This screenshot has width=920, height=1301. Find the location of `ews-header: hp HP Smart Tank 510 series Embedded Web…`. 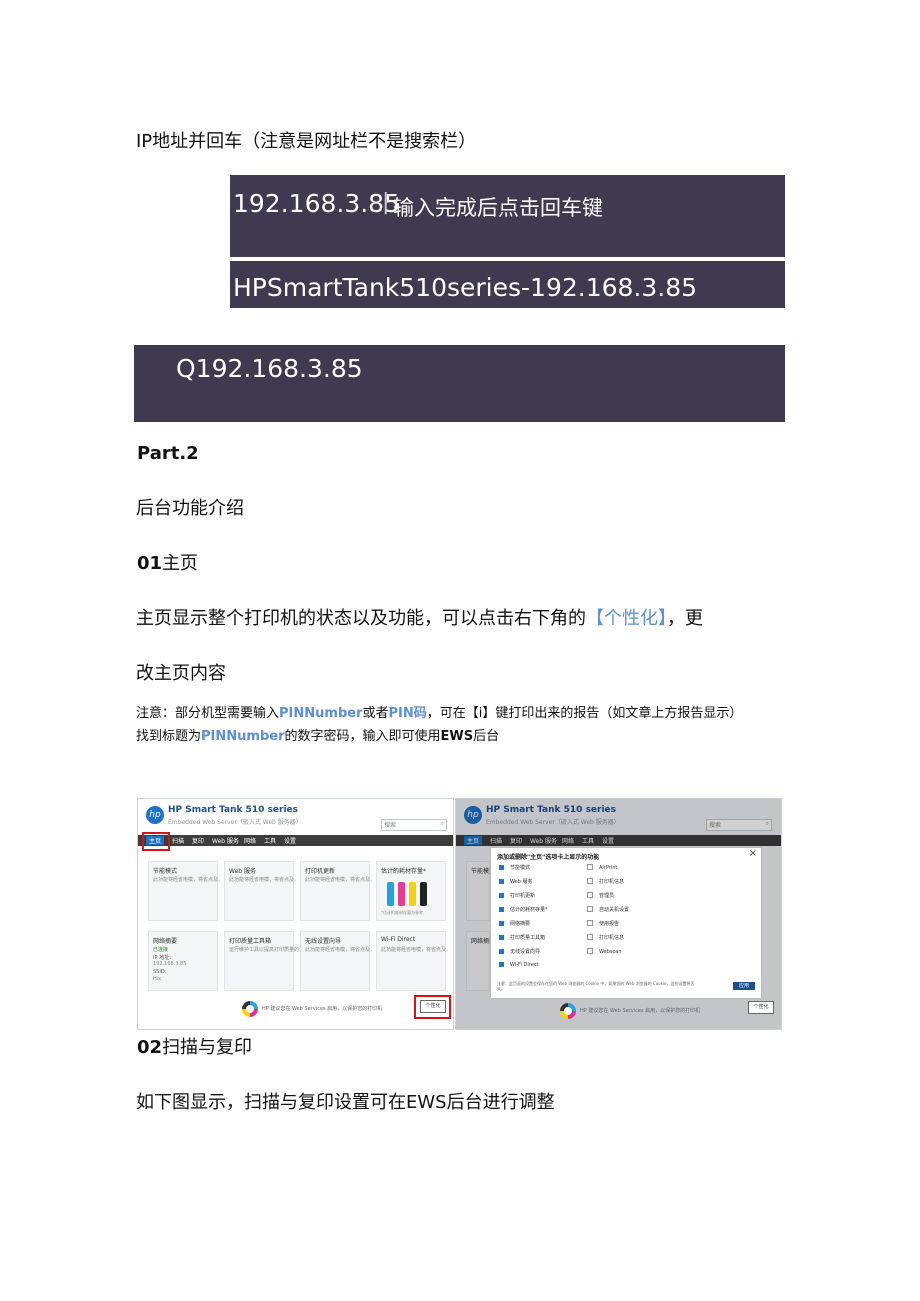

ews-header: hp HP Smart Tank 510 series Embedded Web… is located at coordinates (295, 815).